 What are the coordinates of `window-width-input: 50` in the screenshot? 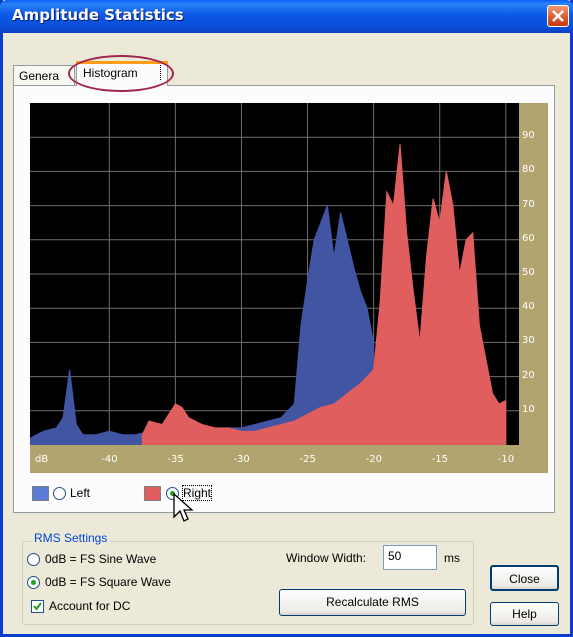 It's located at (410, 557).